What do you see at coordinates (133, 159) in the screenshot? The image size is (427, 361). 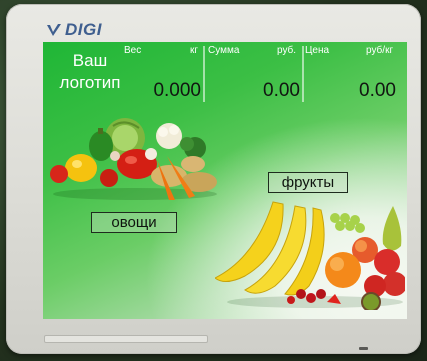 I see `vegetables-image` at bounding box center [133, 159].